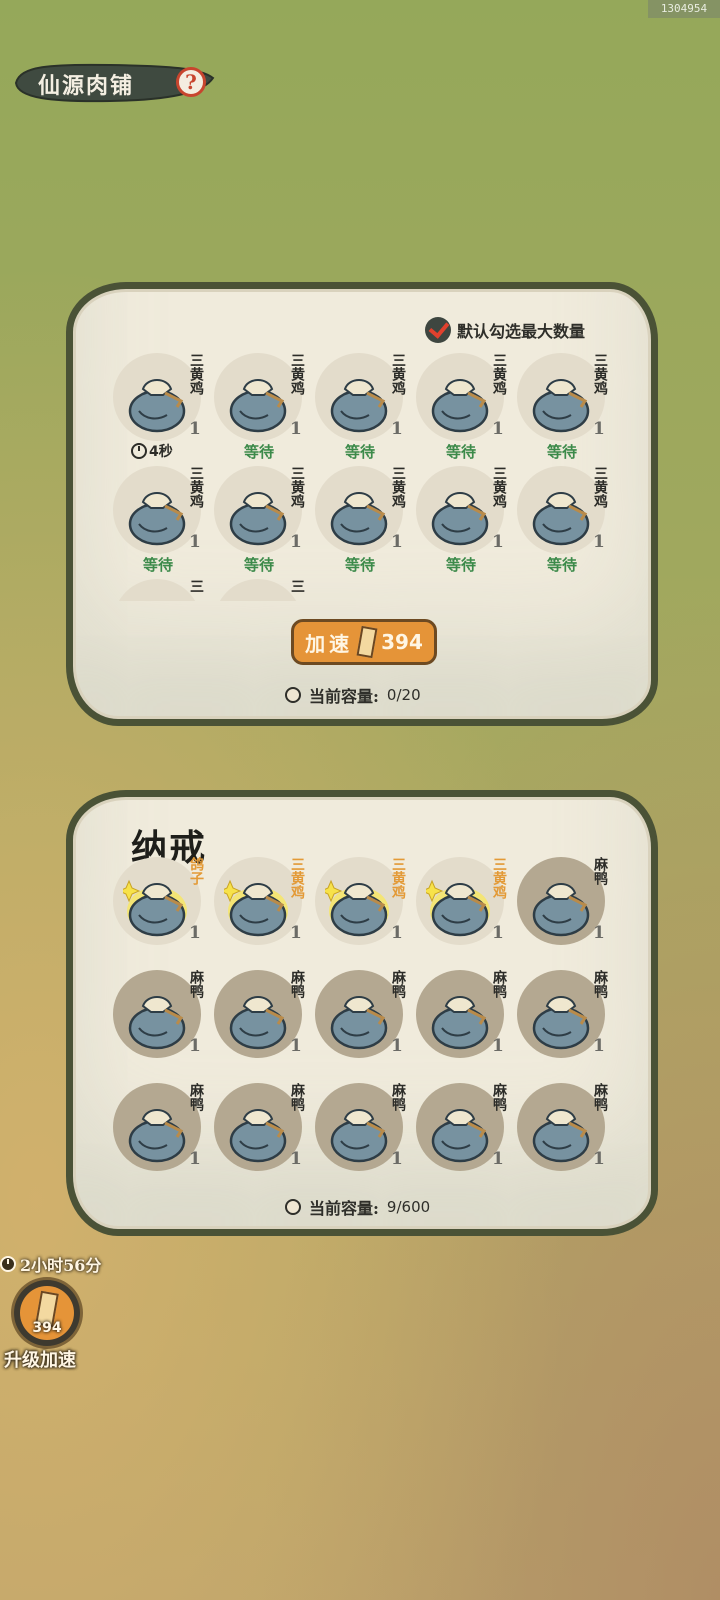  What do you see at coordinates (402, 642) in the screenshot?
I see `speed-up-cost: 394` at bounding box center [402, 642].